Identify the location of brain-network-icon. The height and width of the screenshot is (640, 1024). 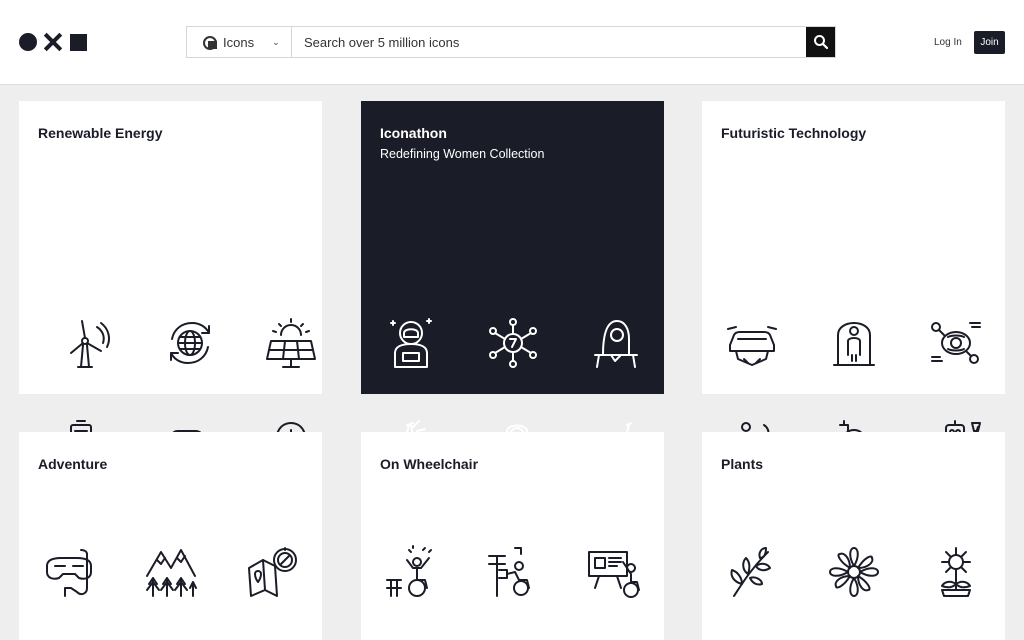
(956, 343).